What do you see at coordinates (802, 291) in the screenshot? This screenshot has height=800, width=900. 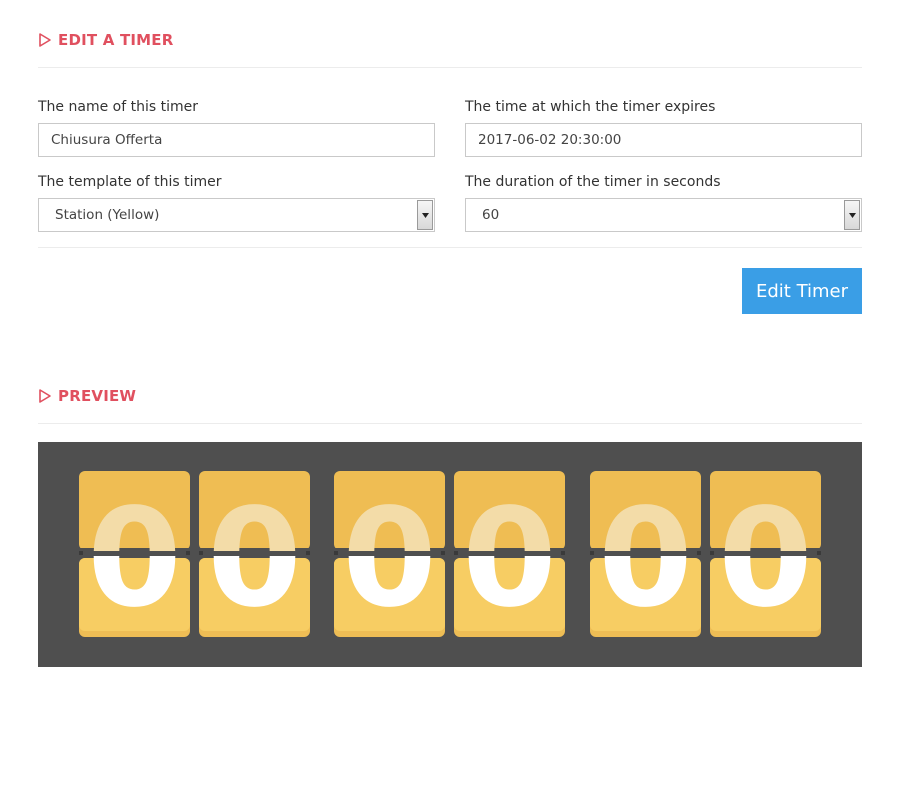 I see `edit-timer-button: Edit Timer` at bounding box center [802, 291].